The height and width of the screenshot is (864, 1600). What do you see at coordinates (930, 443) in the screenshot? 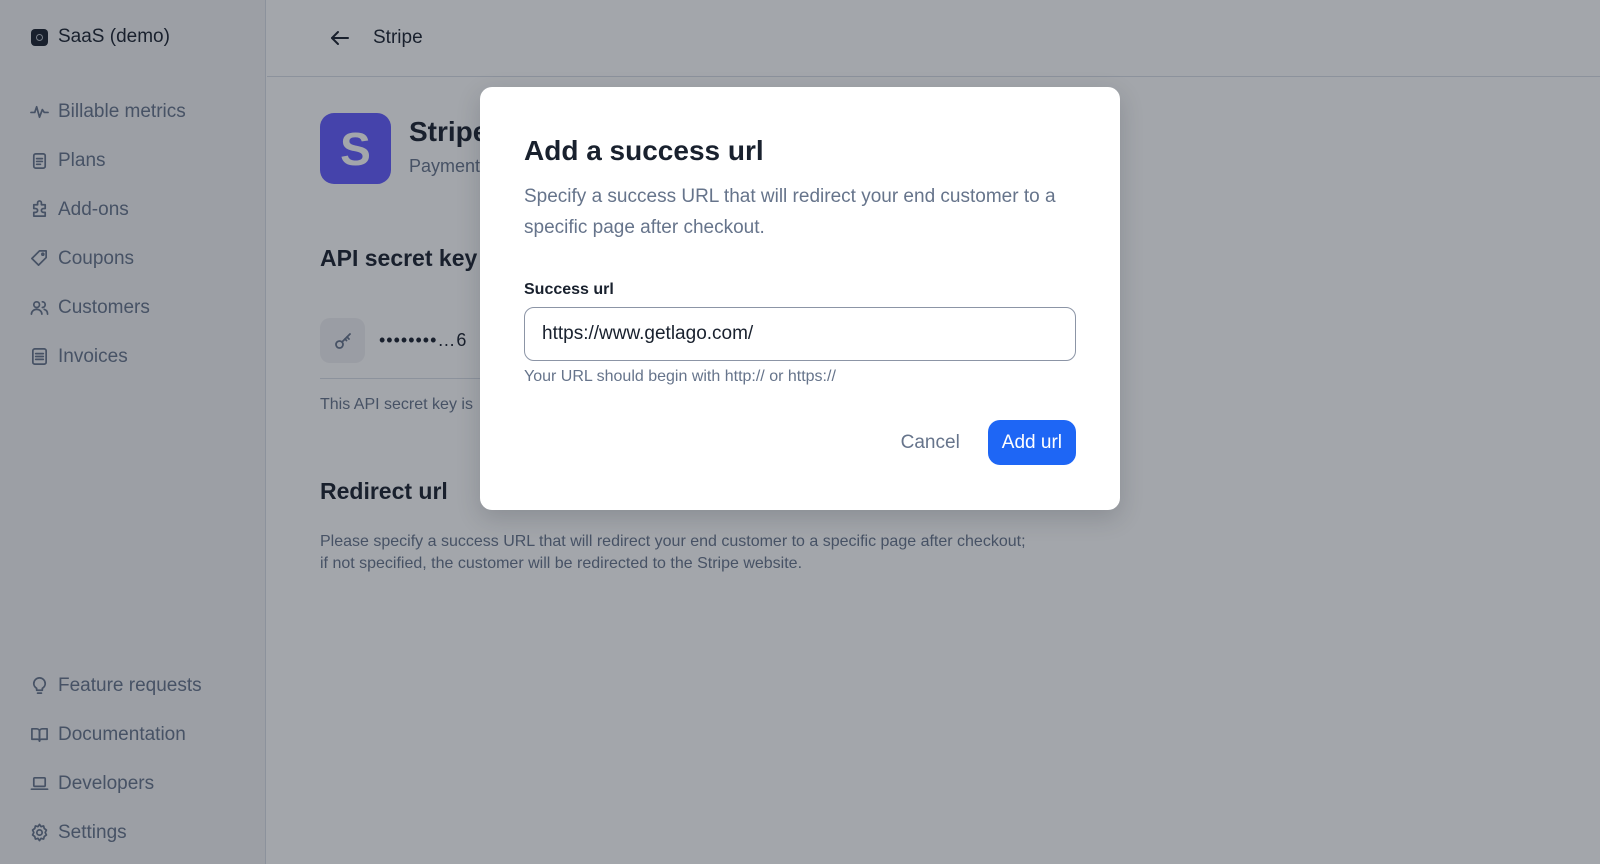
I see `cancel-button: Cancel` at bounding box center [930, 443].